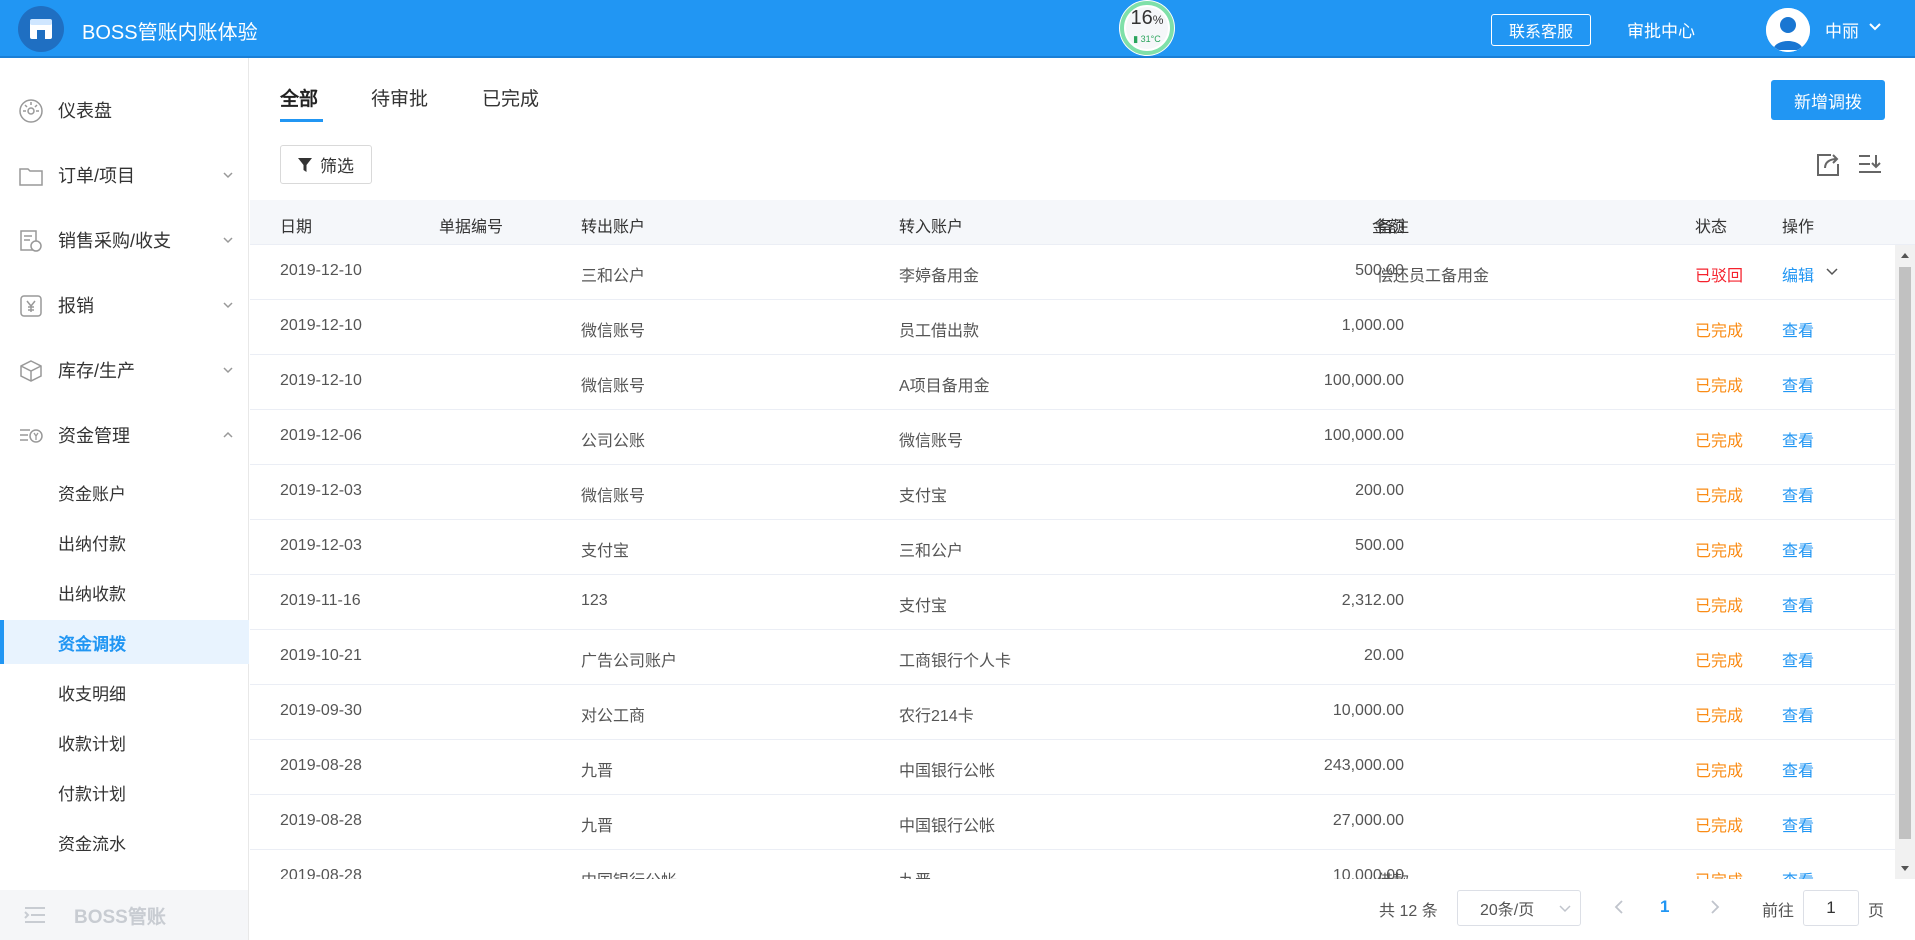 This screenshot has width=1915, height=940. What do you see at coordinates (1072, 327) in the screenshot?
I see `table-row: 2019-12-10 微信账号 员工借出款 1,000.00 已完成 查看` at bounding box center [1072, 327].